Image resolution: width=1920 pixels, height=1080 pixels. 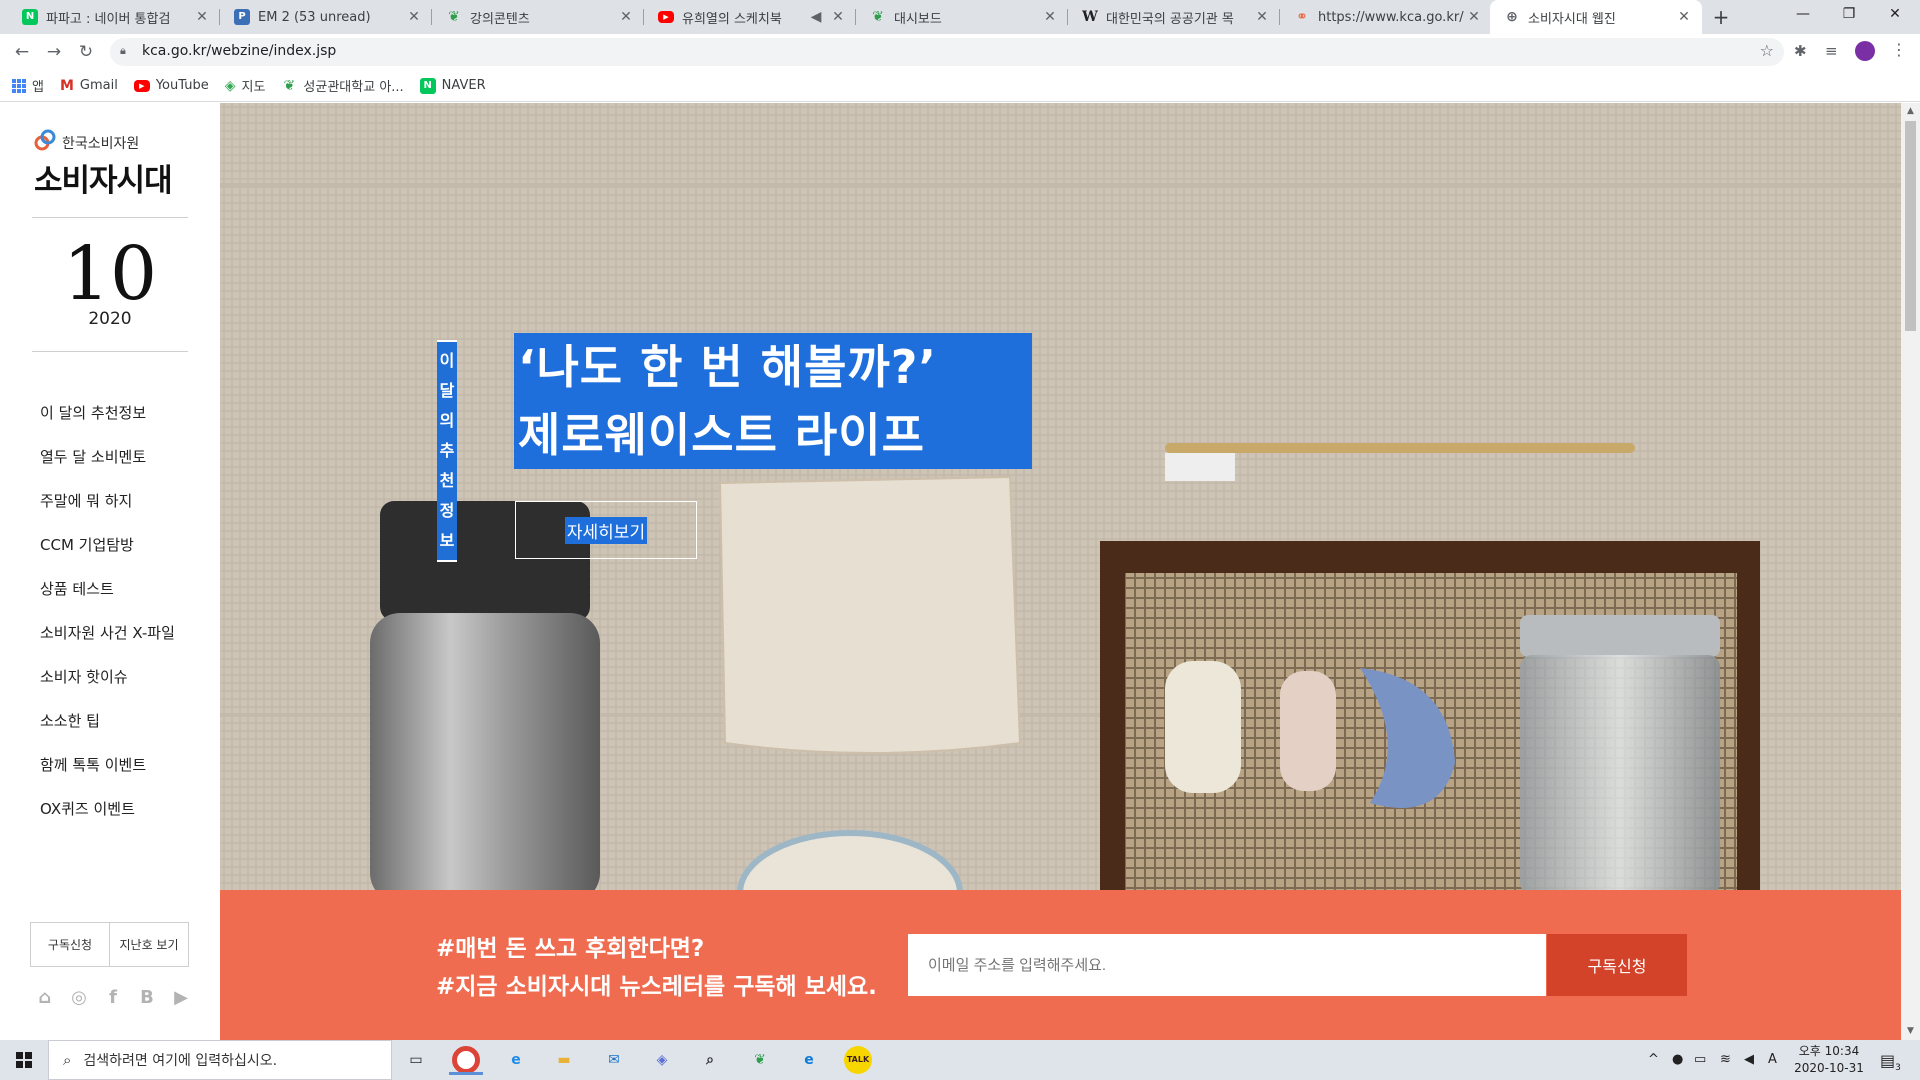 I want to click on profile-avatar, so click(x=1865, y=51).